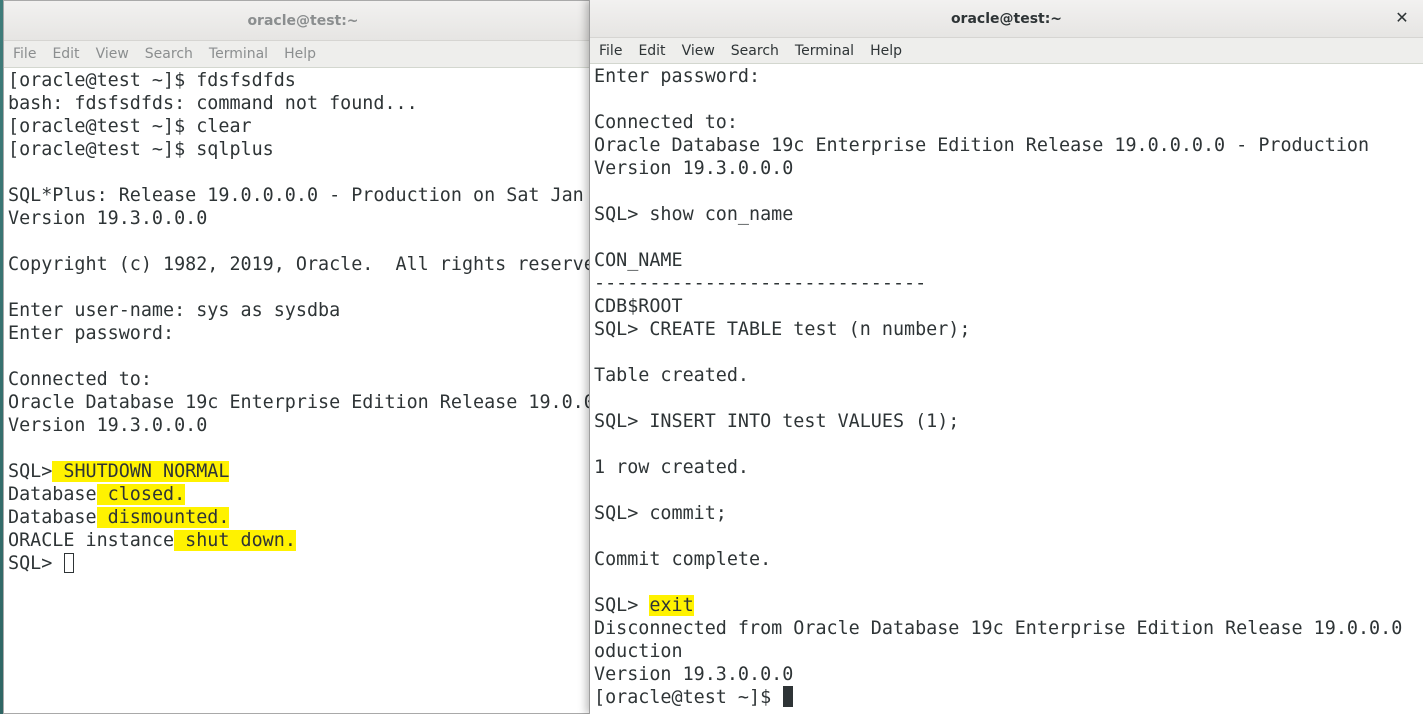 This screenshot has height=714, width=1423. What do you see at coordinates (1008, 605) in the screenshot?
I see `terminal-line: SQL> exit` at bounding box center [1008, 605].